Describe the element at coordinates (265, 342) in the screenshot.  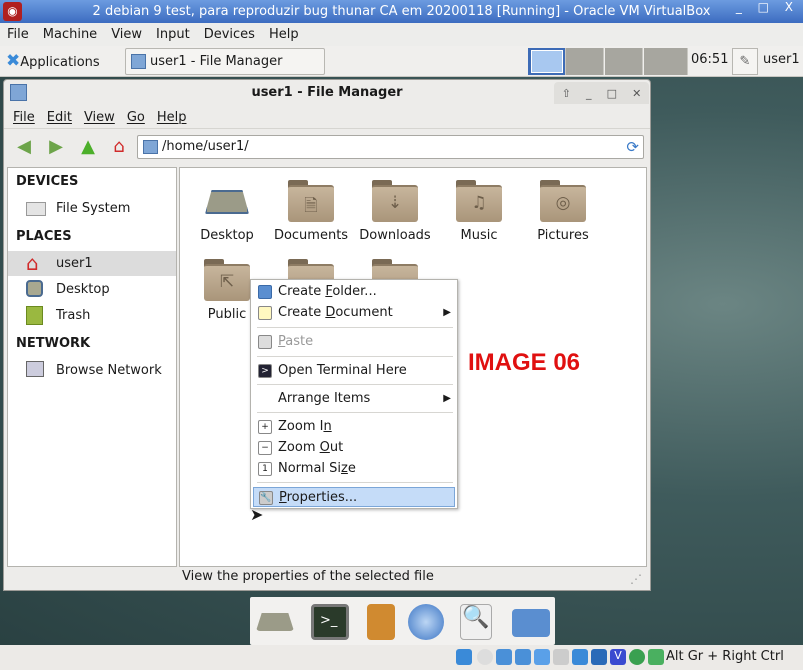
I see `paste-icon` at that location.